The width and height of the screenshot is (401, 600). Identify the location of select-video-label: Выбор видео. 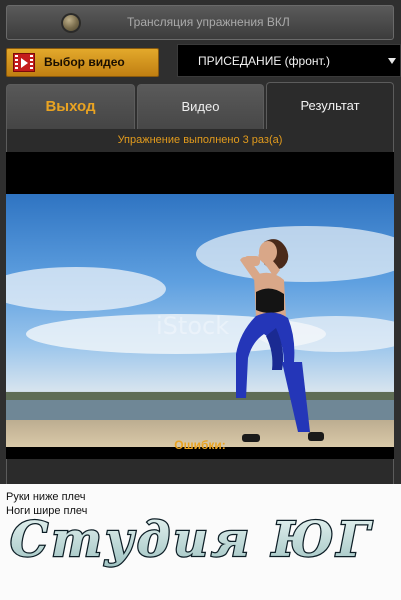
(84, 62).